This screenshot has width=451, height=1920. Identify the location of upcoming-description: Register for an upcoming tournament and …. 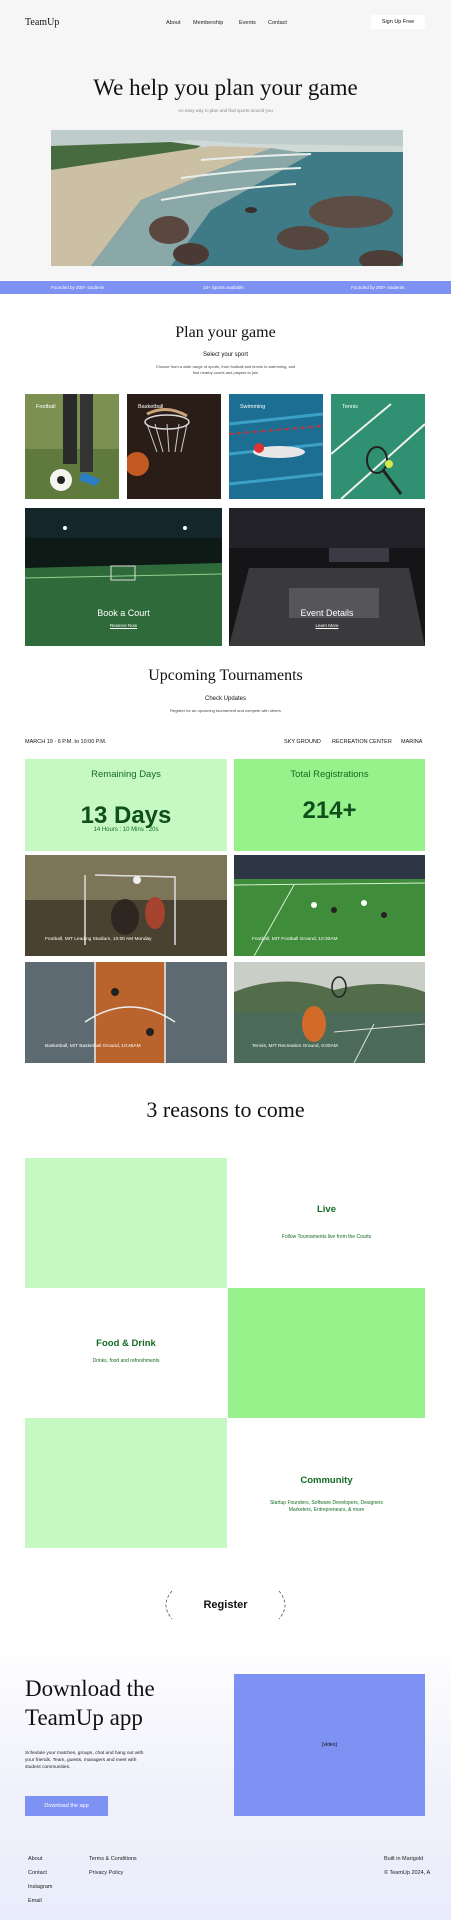
(225, 710).